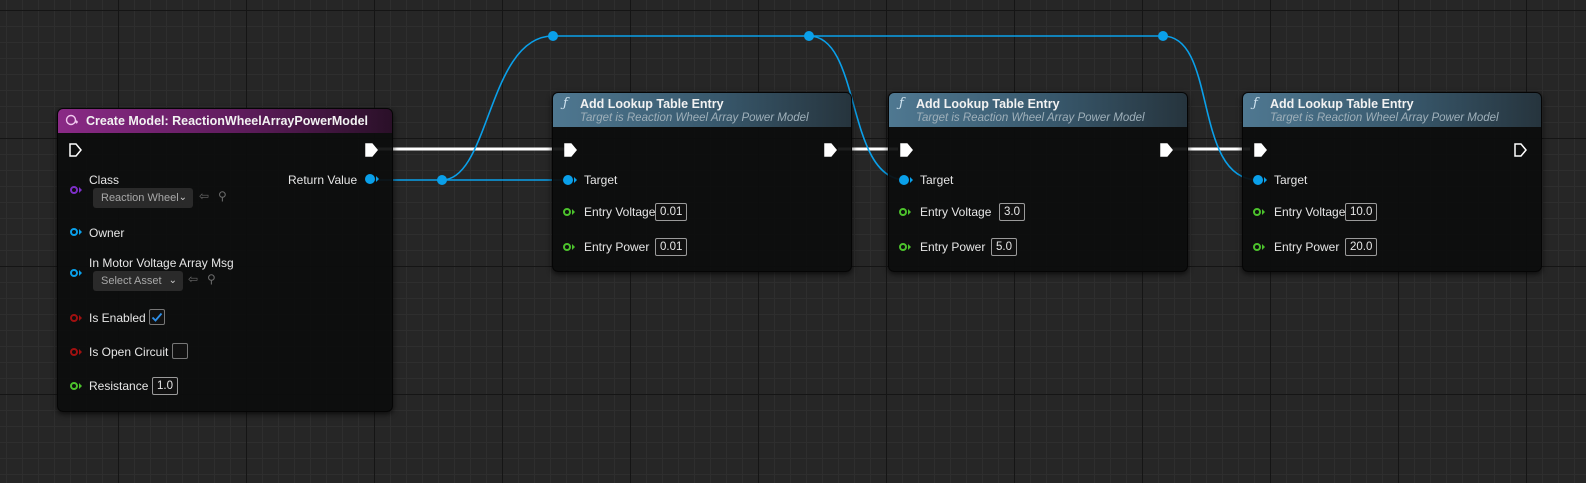 Image resolution: width=1586 pixels, height=483 pixels. What do you see at coordinates (74, 318) in the screenshot?
I see `is-enabled-pin` at bounding box center [74, 318].